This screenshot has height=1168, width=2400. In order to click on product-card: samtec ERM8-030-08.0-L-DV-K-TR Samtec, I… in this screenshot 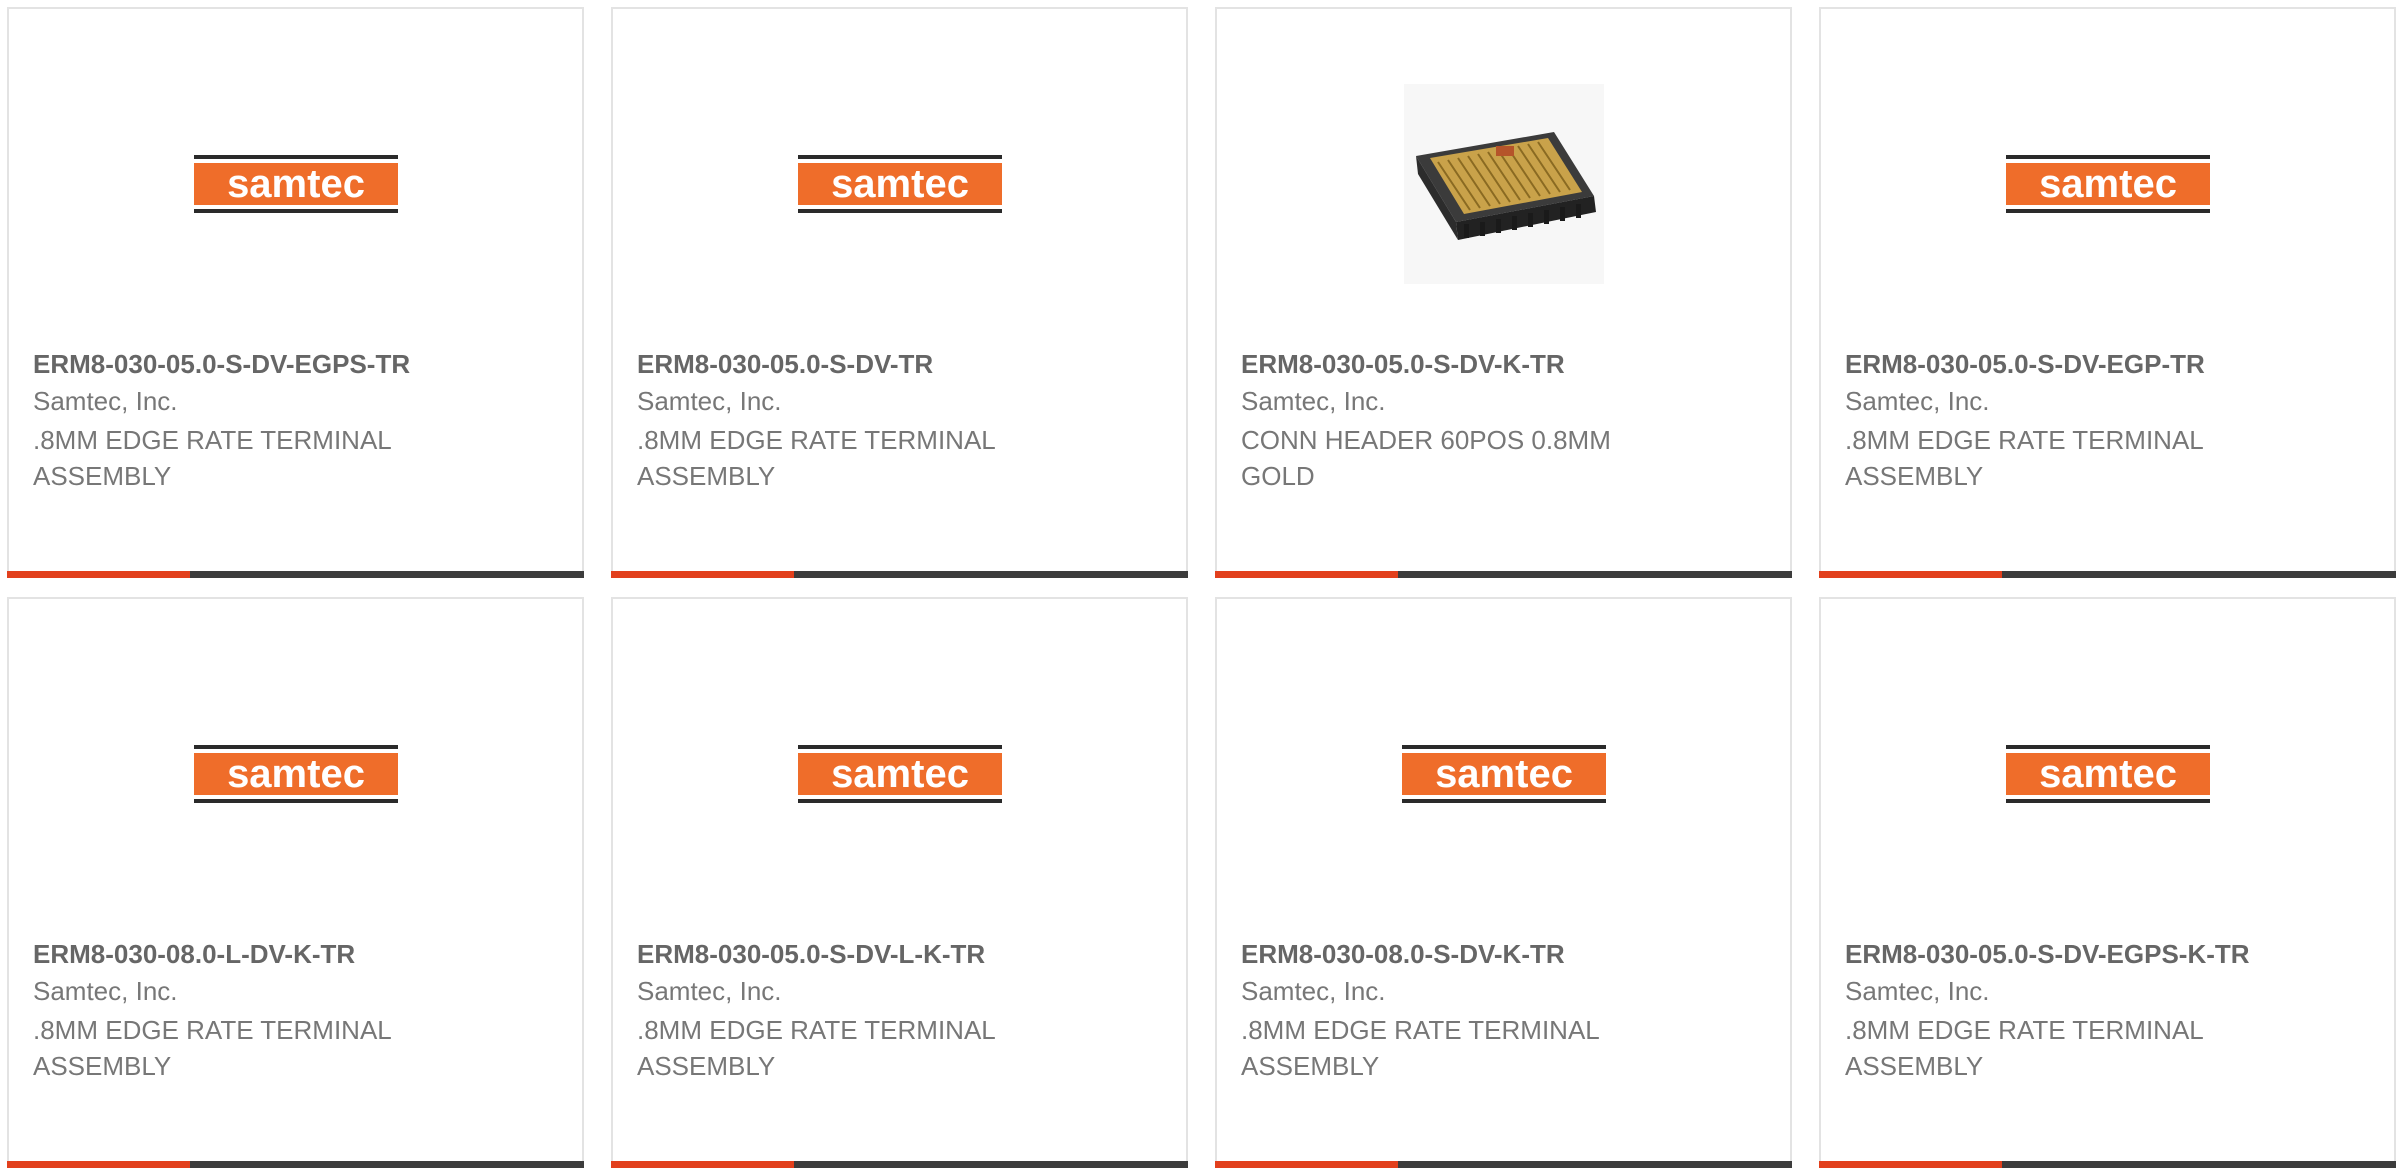, I will do `click(295, 882)`.